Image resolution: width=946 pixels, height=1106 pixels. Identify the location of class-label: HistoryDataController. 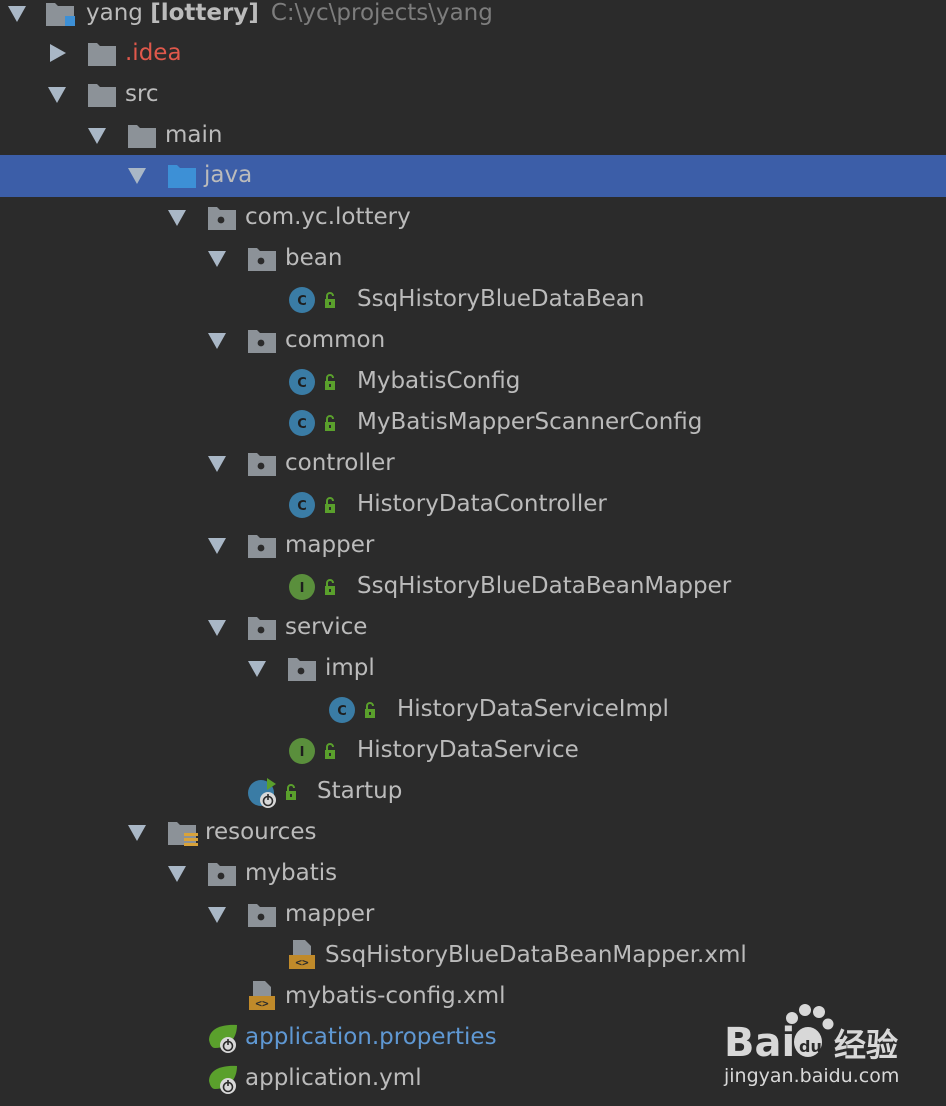
(482, 504).